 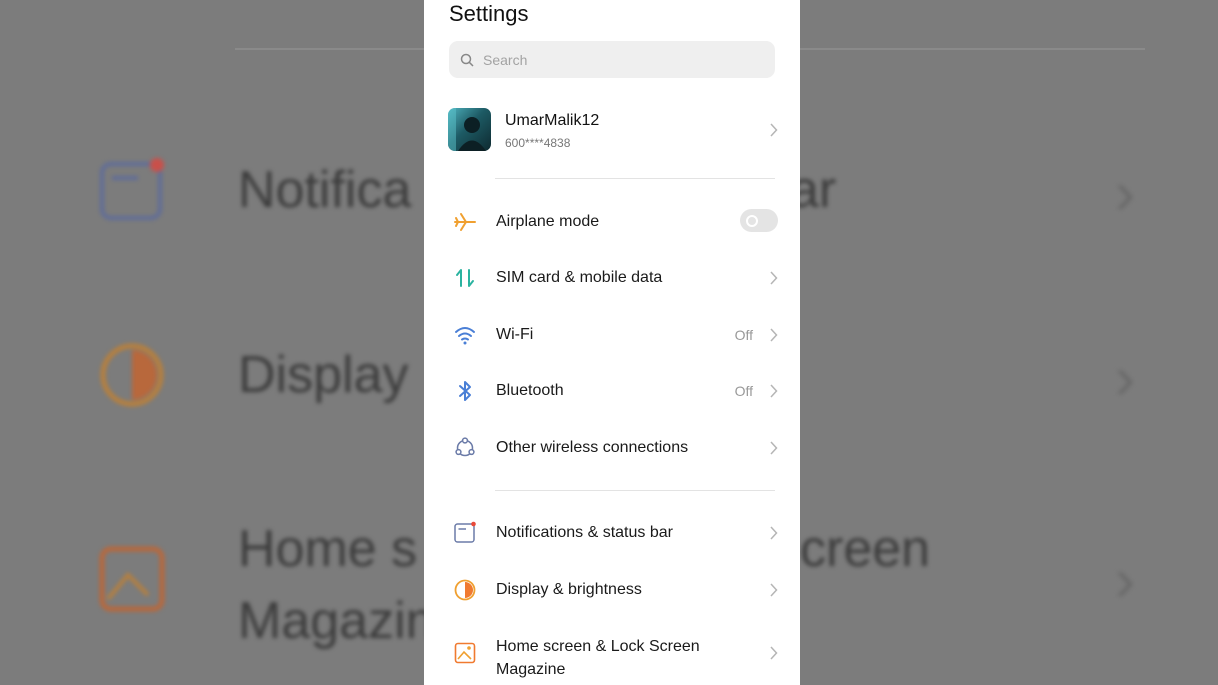 What do you see at coordinates (865, 549) in the screenshot?
I see `background-text: creen` at bounding box center [865, 549].